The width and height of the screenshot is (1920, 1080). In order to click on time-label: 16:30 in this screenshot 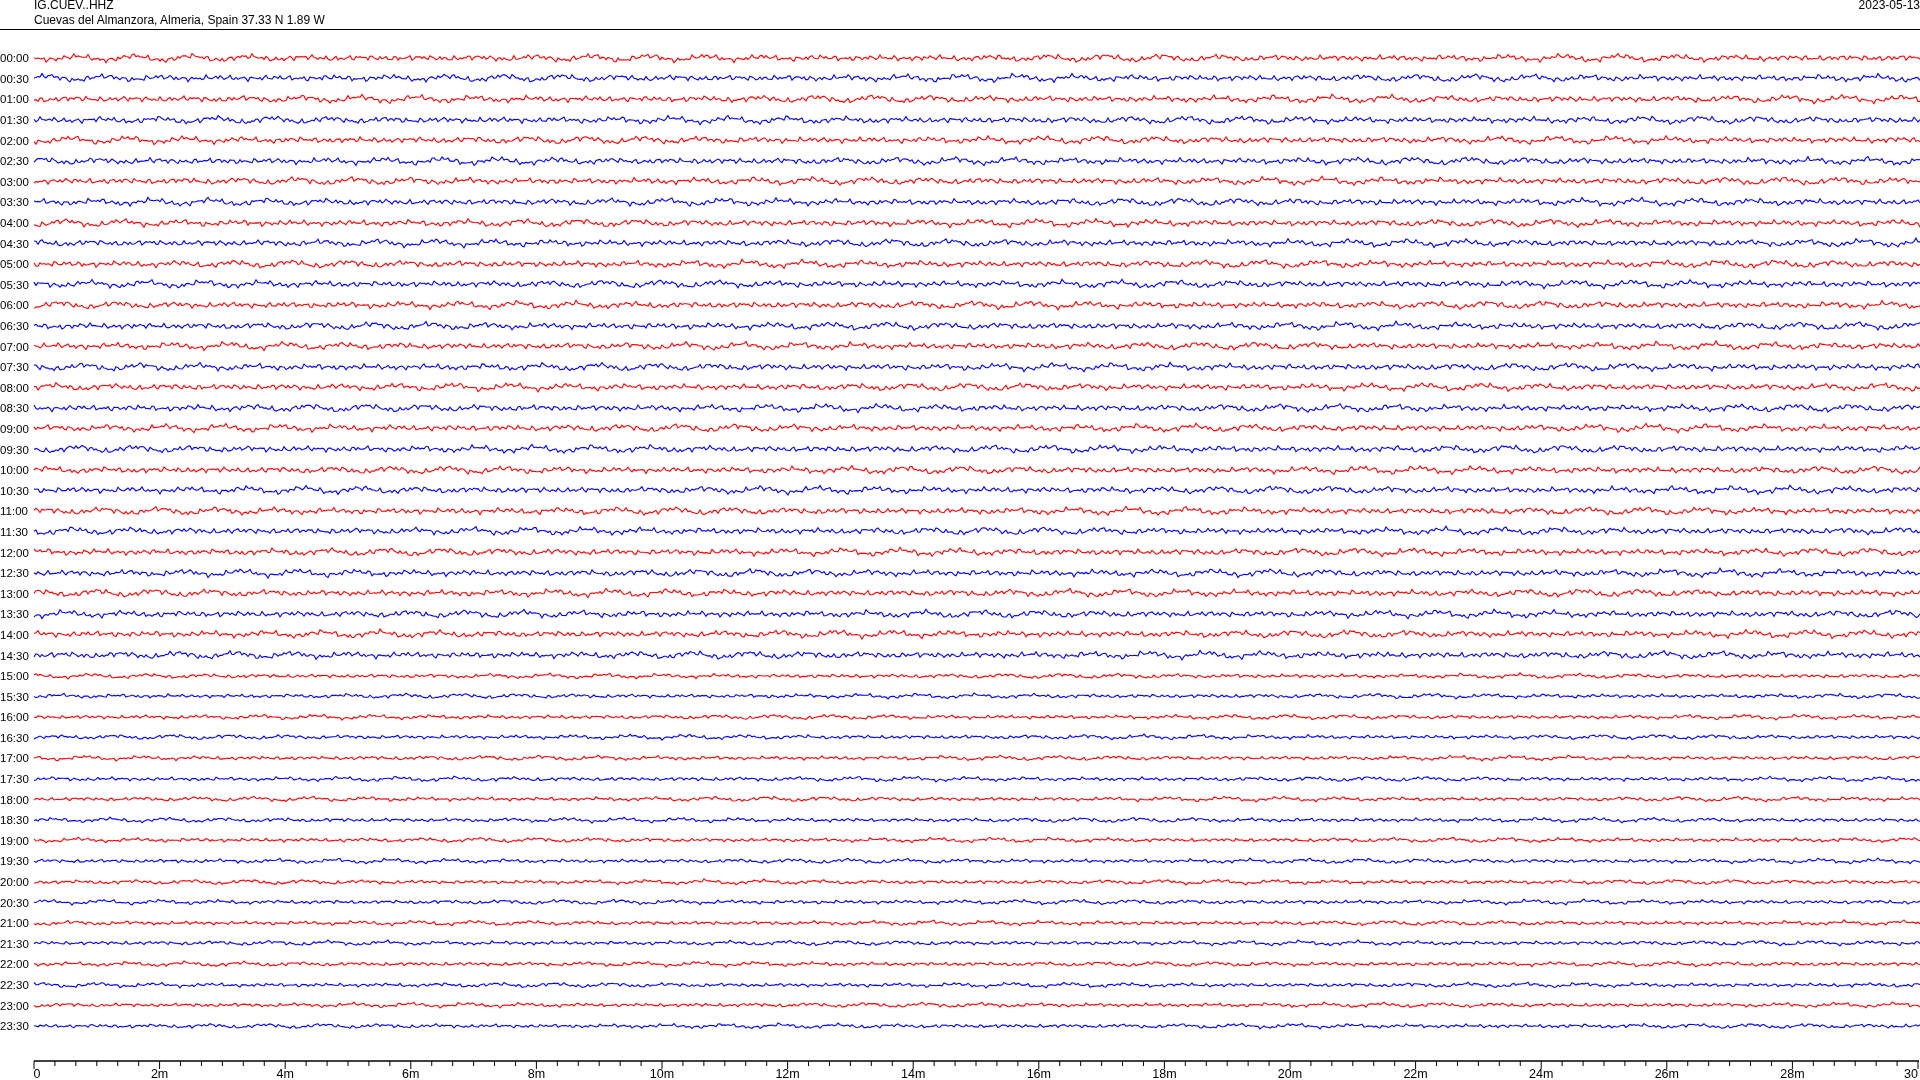, I will do `click(15, 737)`.